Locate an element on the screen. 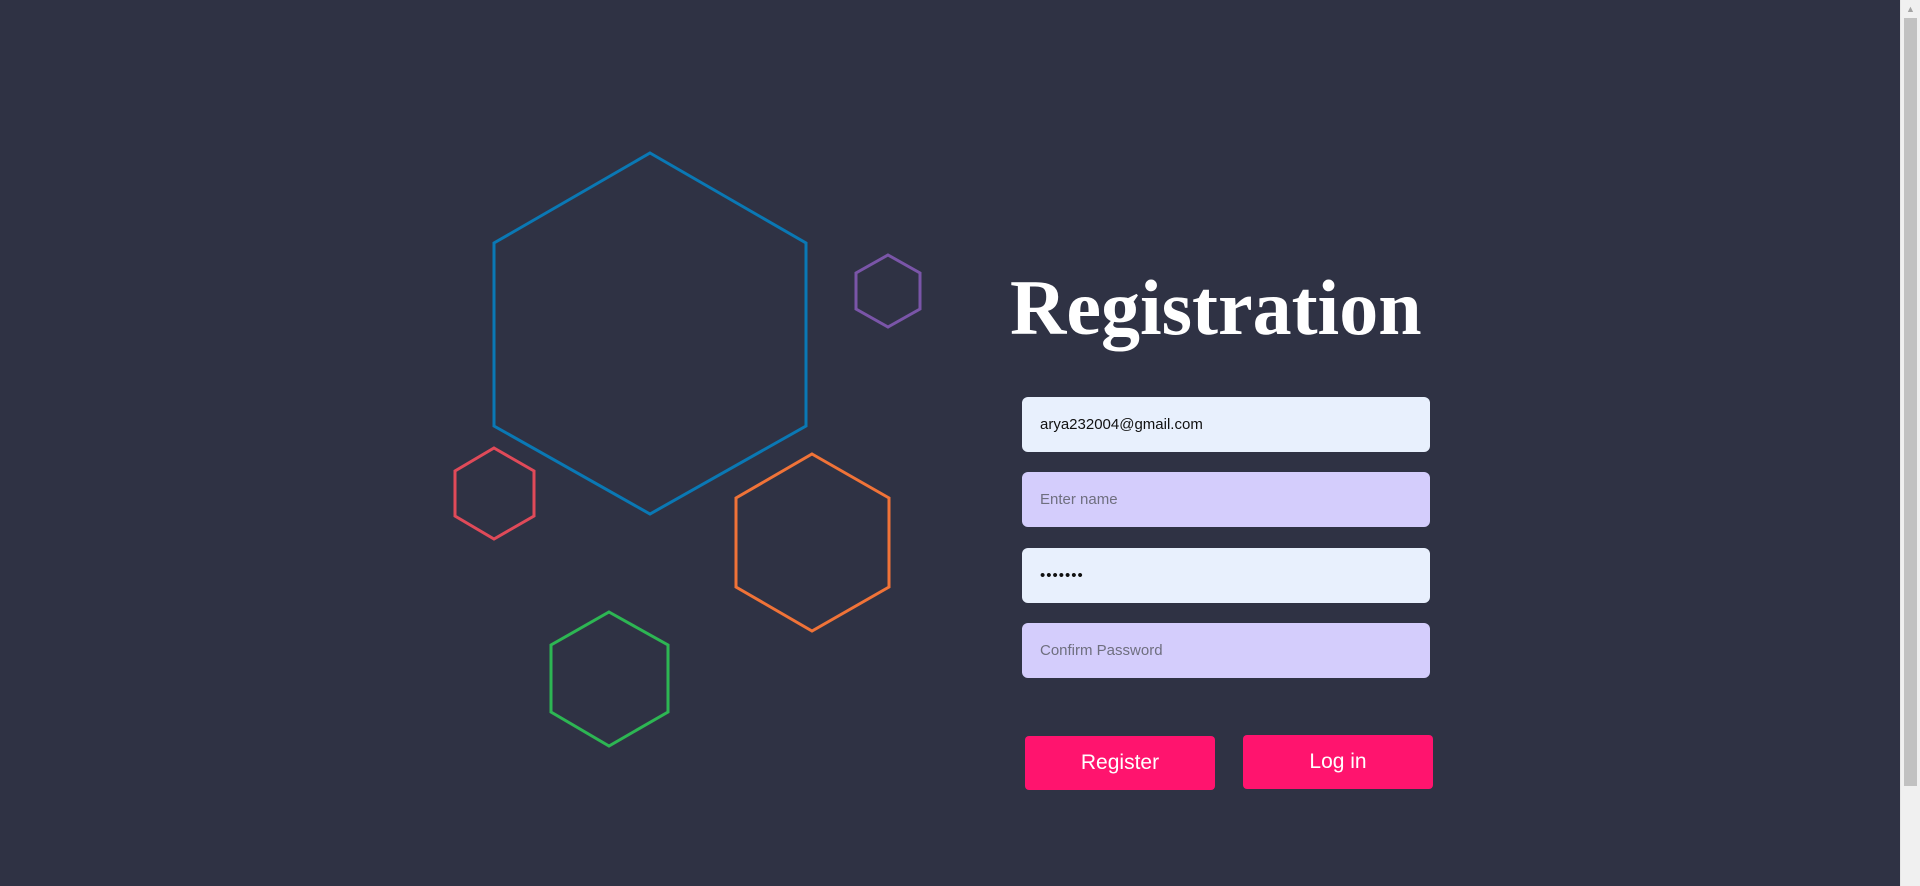 Image resolution: width=1920 pixels, height=886 pixels. password-field is located at coordinates (1226, 575).